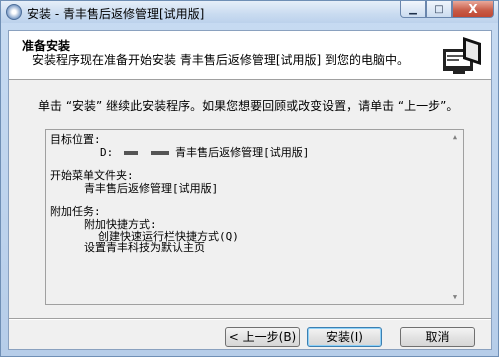 This screenshot has width=499, height=357. I want to click on homepage-task: 设置青丰科技为默认主页, so click(144, 247).